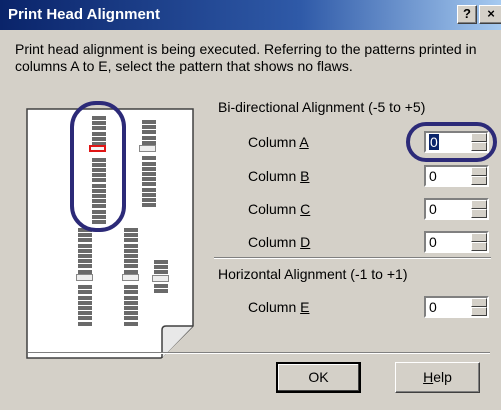 The width and height of the screenshot is (501, 410). Describe the element at coordinates (279, 242) in the screenshot. I see `column-d-label: Column D` at that location.